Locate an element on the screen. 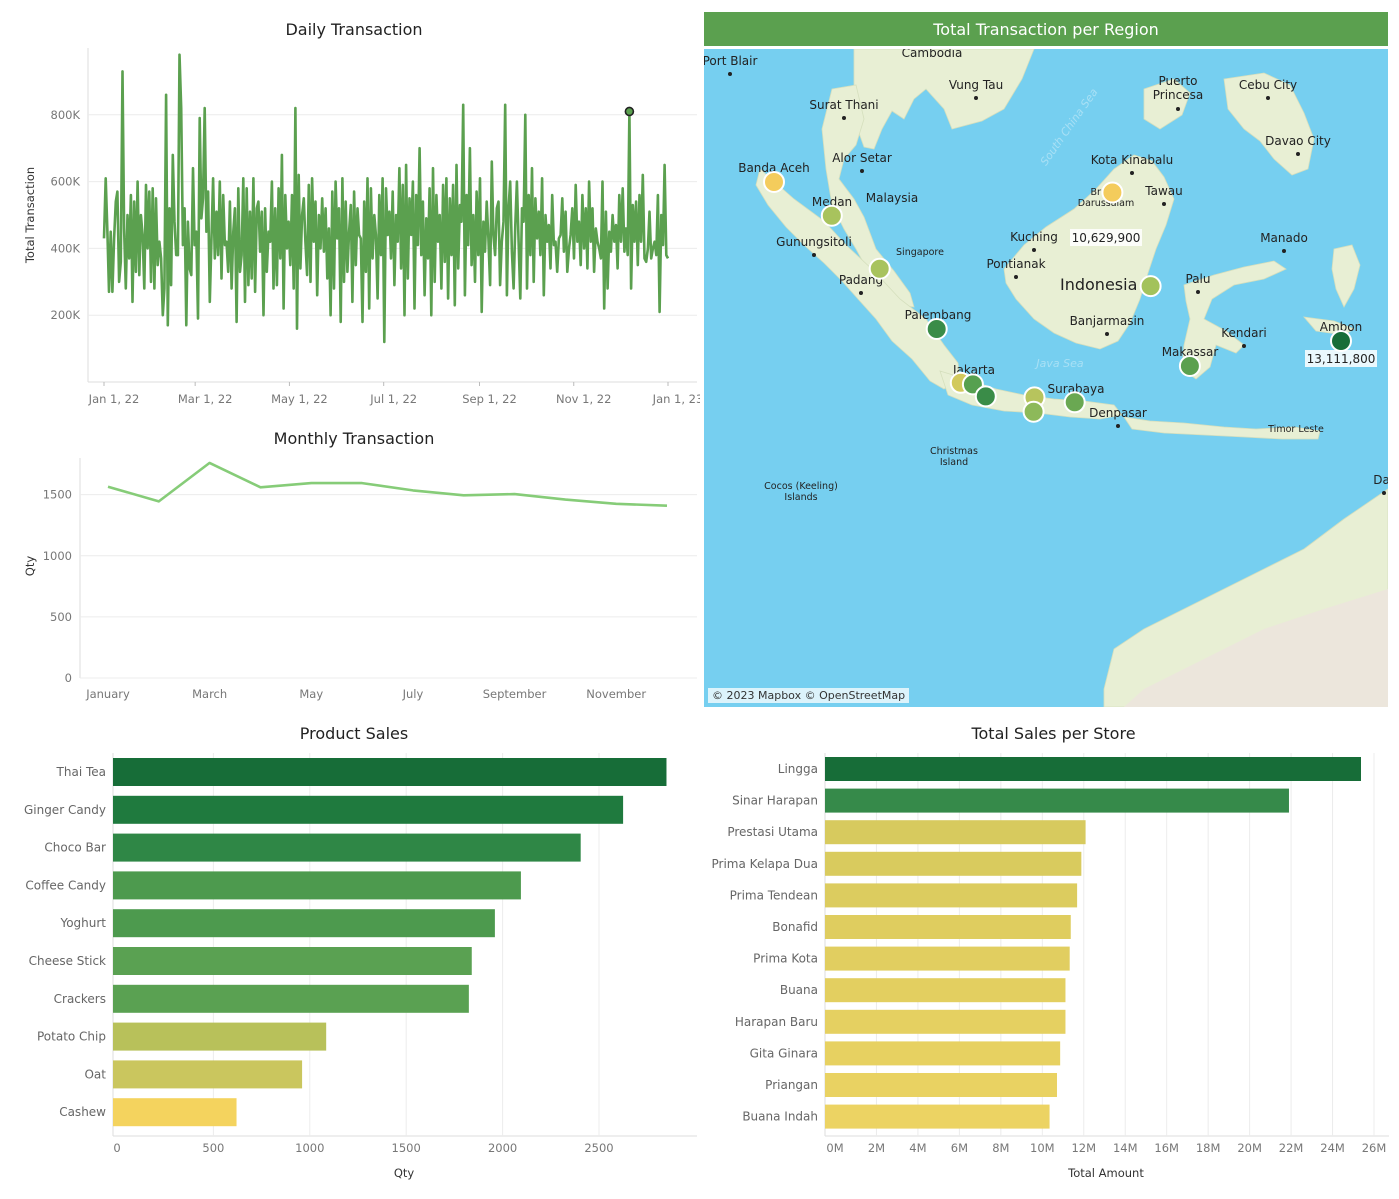 The image size is (1399, 1199). map-place-label: Palu is located at coordinates (1198, 279).